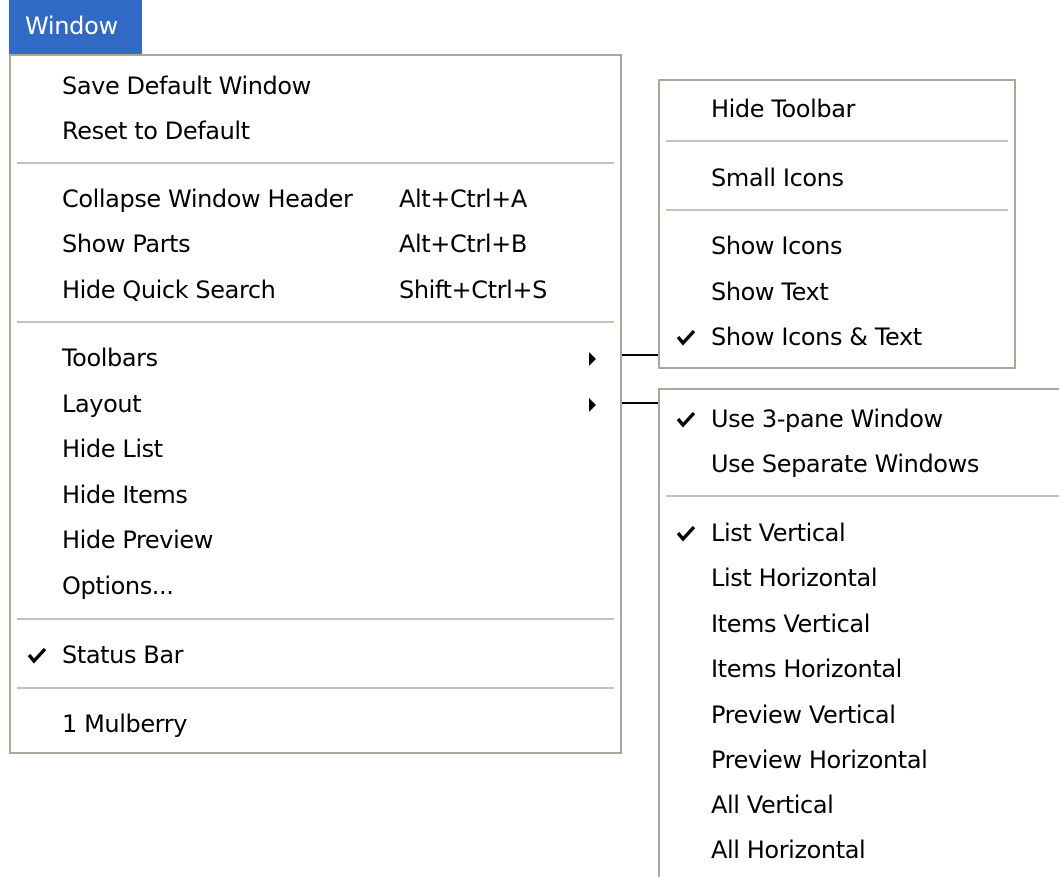 Image resolution: width=1059 pixels, height=877 pixels. I want to click on menu-item-label: Hide Quick Search, so click(169, 290).